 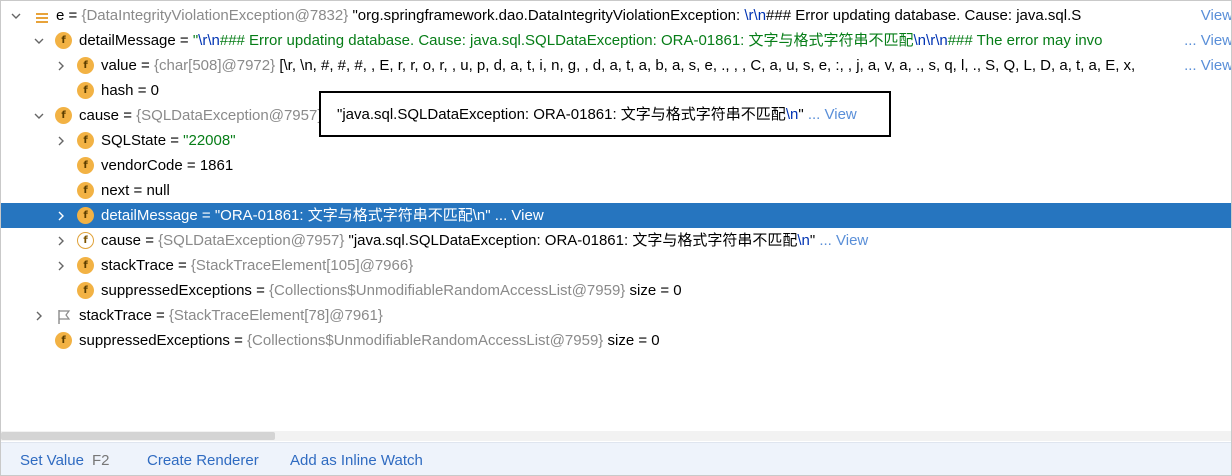 What do you see at coordinates (117, 90) in the screenshot?
I see `var-name: hash` at bounding box center [117, 90].